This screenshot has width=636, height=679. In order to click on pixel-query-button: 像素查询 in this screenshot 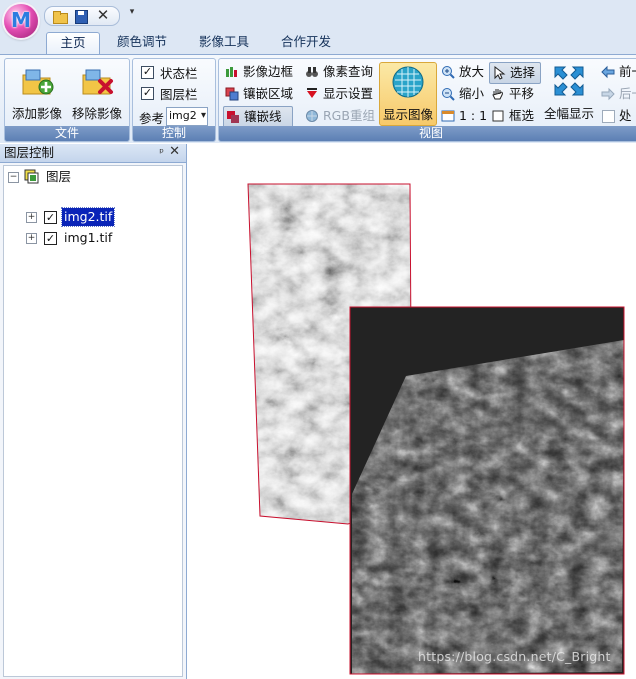, I will do `click(338, 72)`.